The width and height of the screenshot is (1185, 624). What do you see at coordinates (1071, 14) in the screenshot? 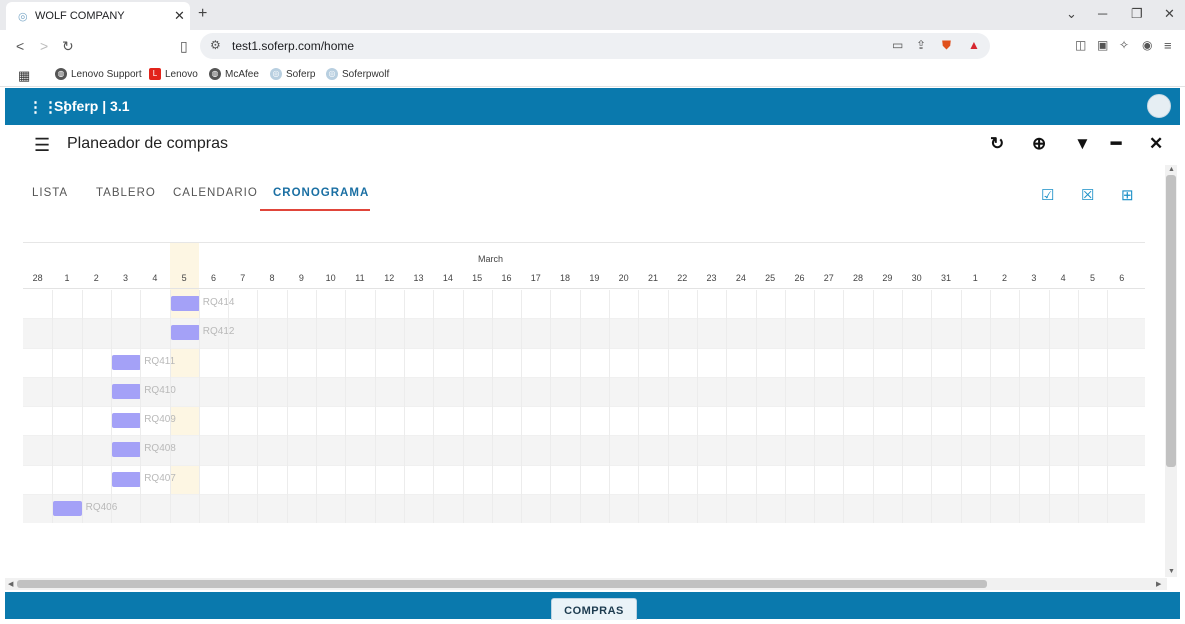
I see `tab-list-chevron-icon: ⌄` at bounding box center [1071, 14].